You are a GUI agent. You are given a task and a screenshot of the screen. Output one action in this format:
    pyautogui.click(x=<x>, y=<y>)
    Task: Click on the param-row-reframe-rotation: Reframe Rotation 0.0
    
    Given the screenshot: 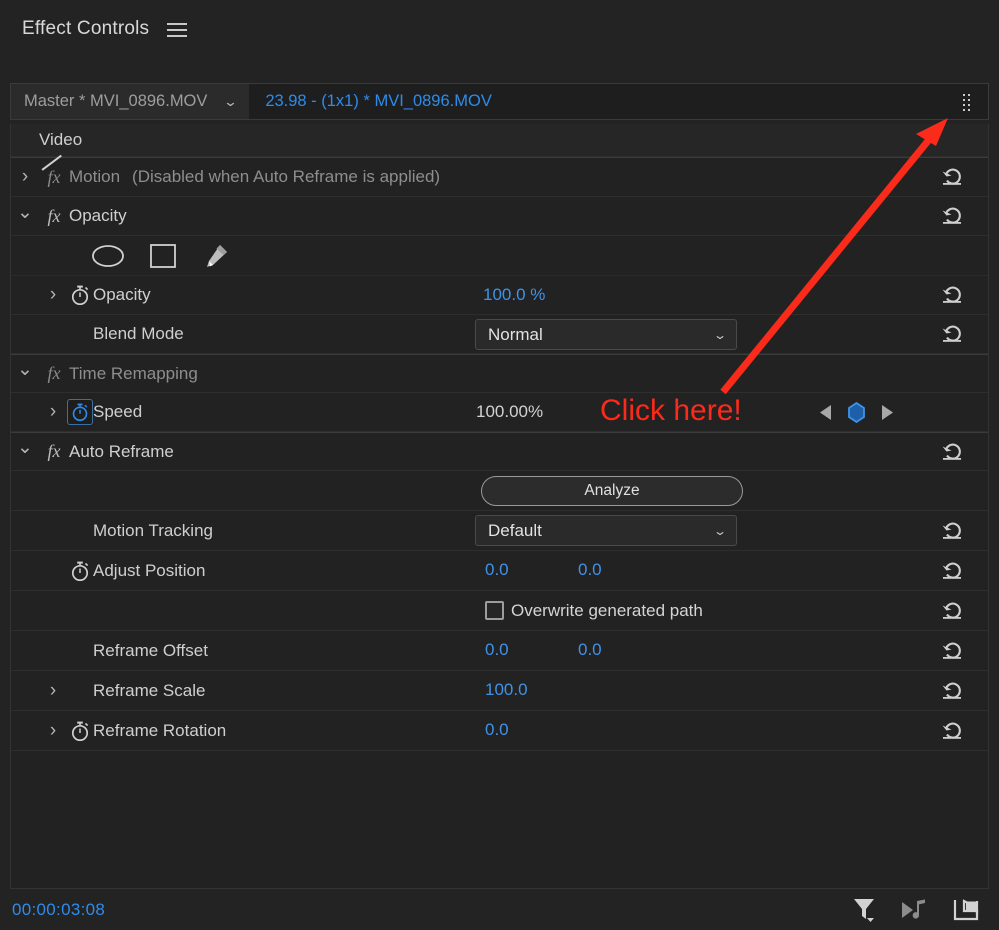 What is the action you would take?
    pyautogui.click(x=499, y=731)
    